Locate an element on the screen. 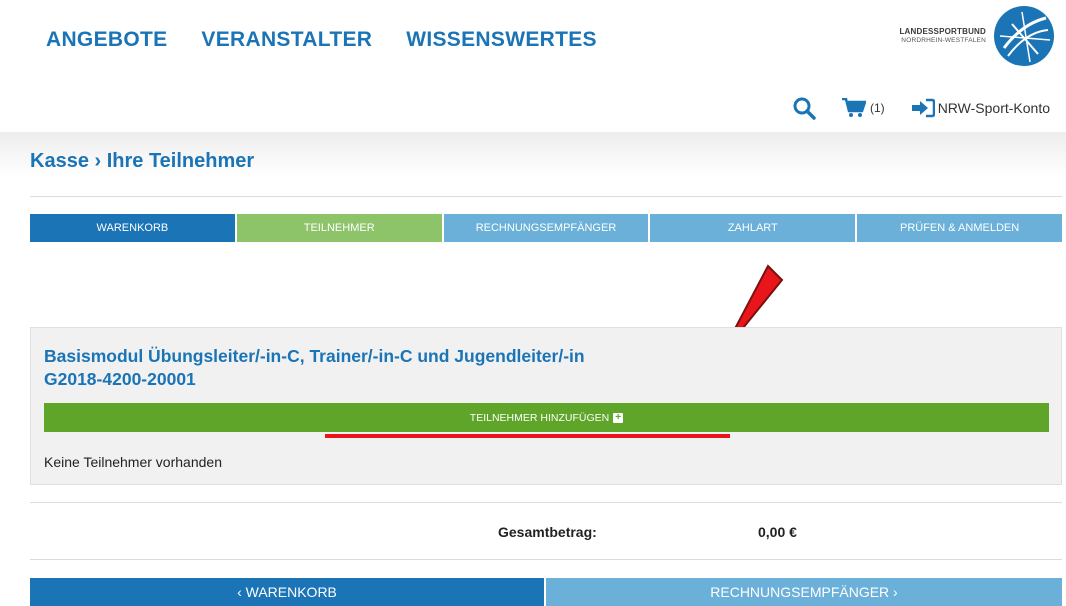 This screenshot has height=606, width=1066. account-link: NRW-Sport-Konto is located at coordinates (980, 108).